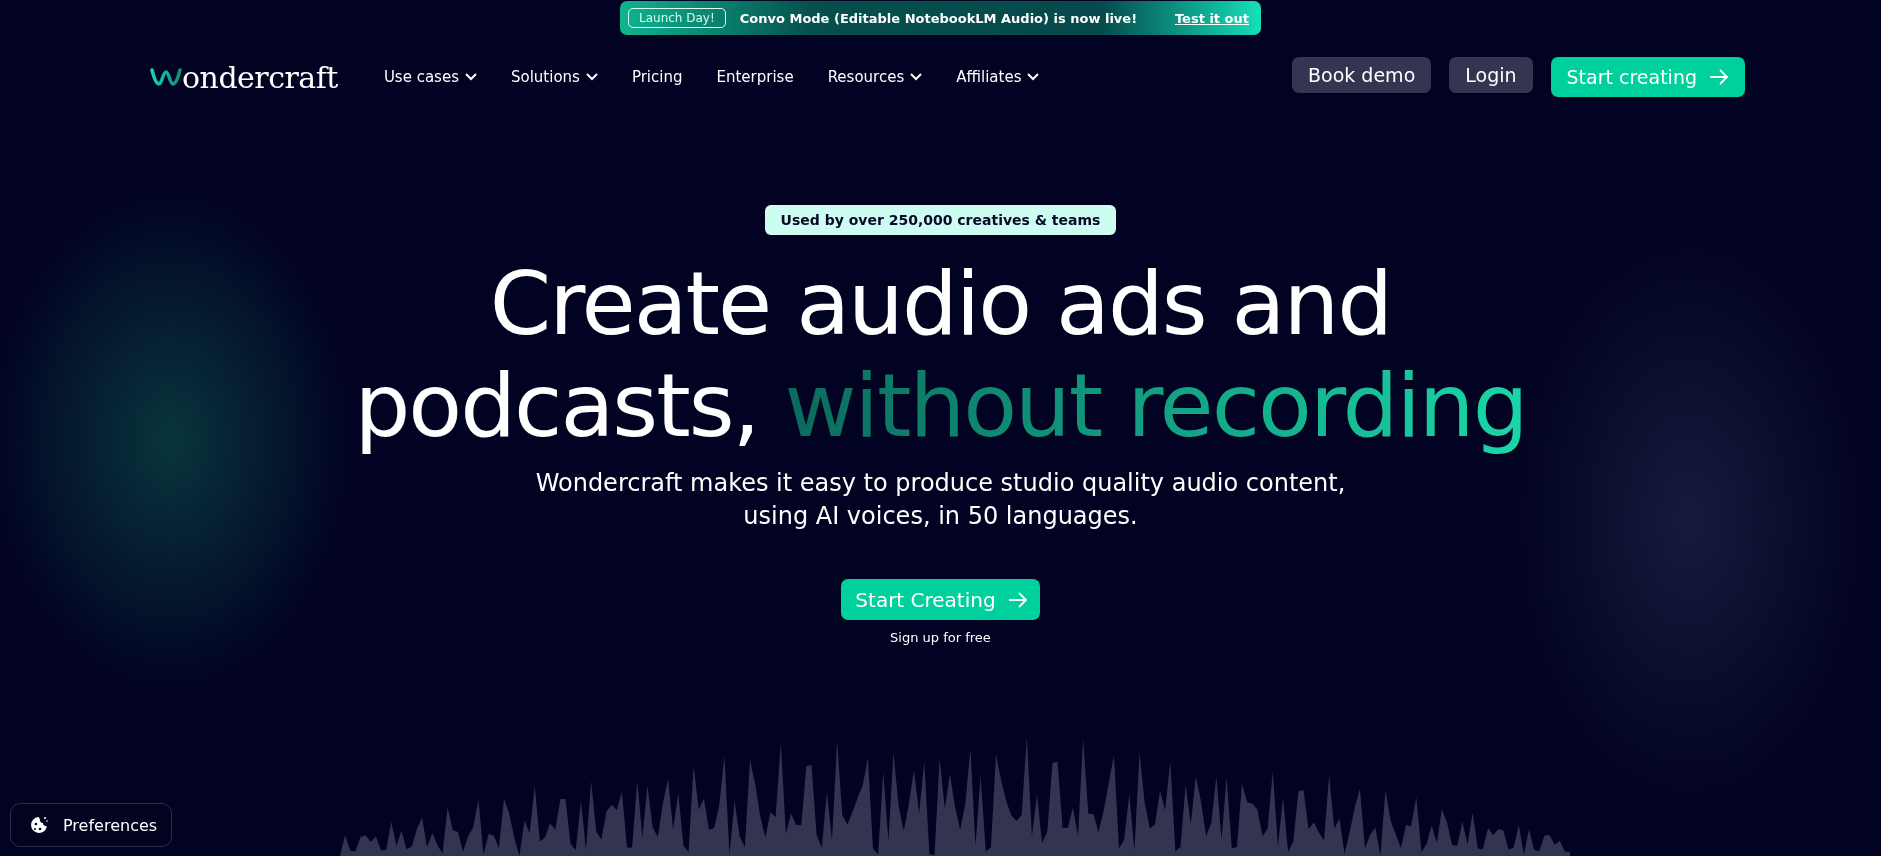 The height and width of the screenshot is (856, 1881). What do you see at coordinates (939, 18) in the screenshot?
I see `announcement-text: Convo Mode (Editable NotebookLM Audio) is now live!` at bounding box center [939, 18].